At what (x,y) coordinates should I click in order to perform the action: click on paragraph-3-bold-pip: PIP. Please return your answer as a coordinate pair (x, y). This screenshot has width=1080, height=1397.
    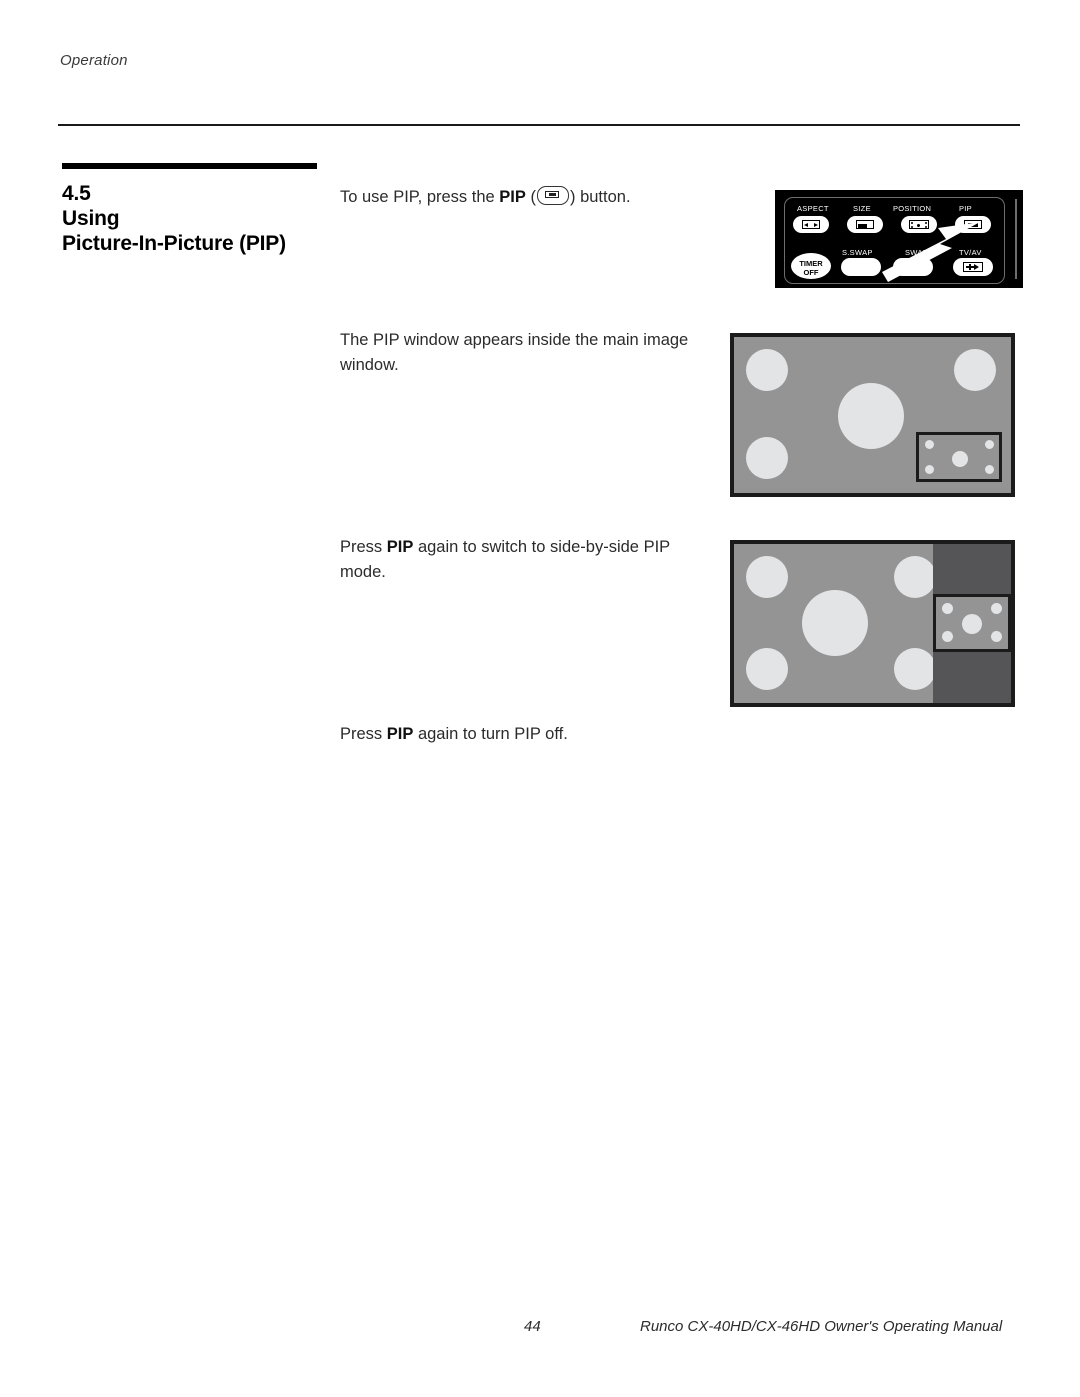
    Looking at the image, I should click on (400, 547).